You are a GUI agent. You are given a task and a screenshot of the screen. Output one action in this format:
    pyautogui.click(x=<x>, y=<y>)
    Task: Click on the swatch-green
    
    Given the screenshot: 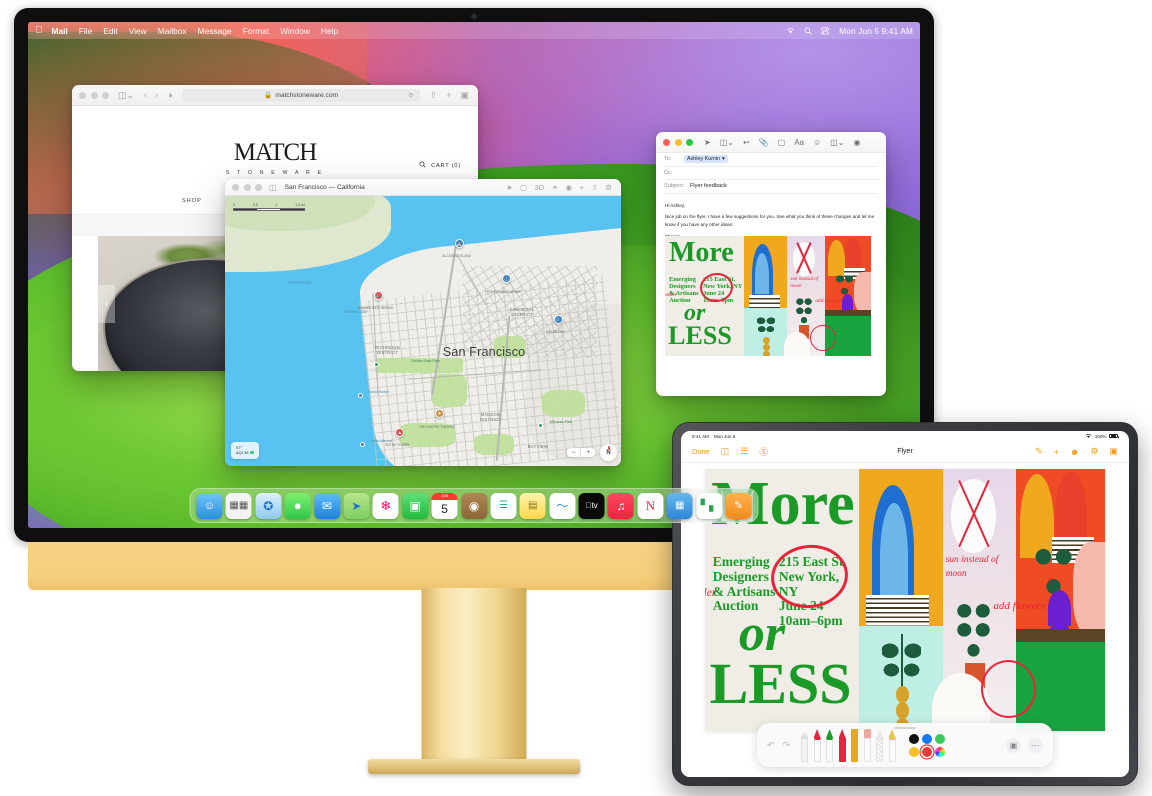 What is the action you would take?
    pyautogui.click(x=939, y=738)
    